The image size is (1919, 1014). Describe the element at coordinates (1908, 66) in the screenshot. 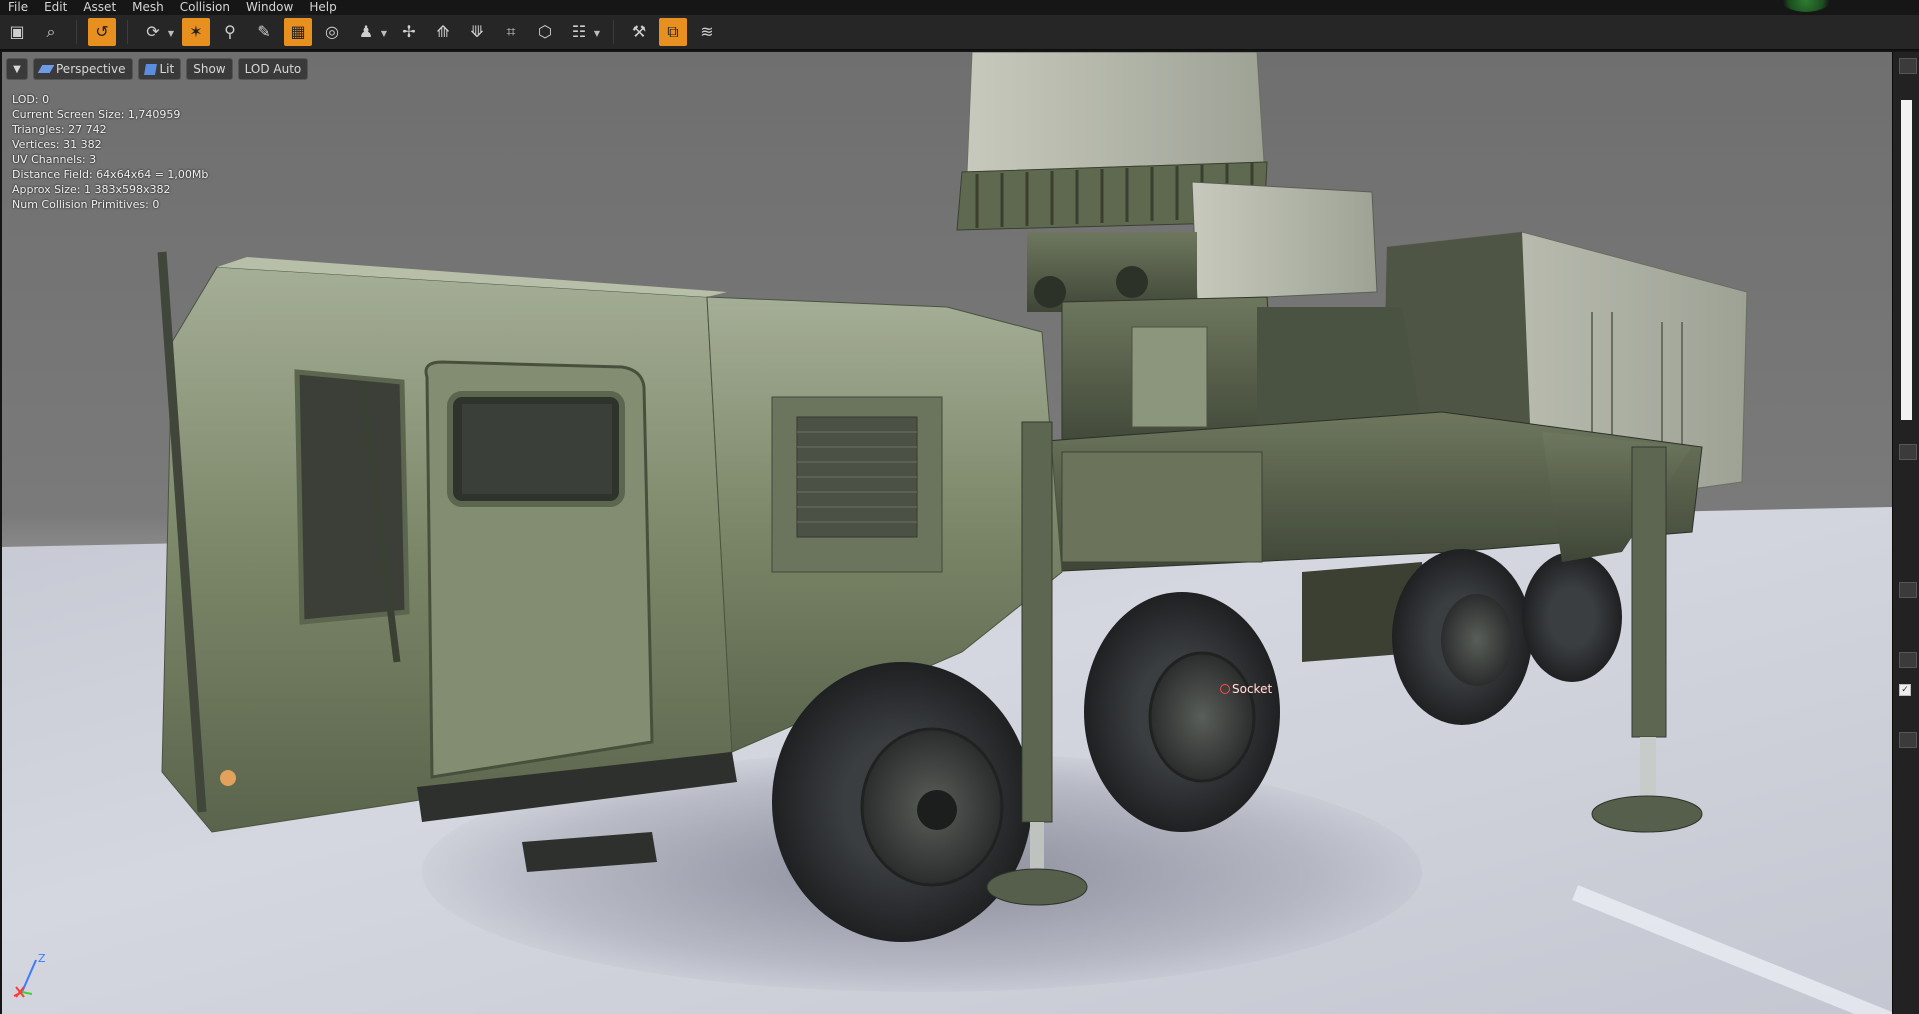

I see `search-icon` at that location.